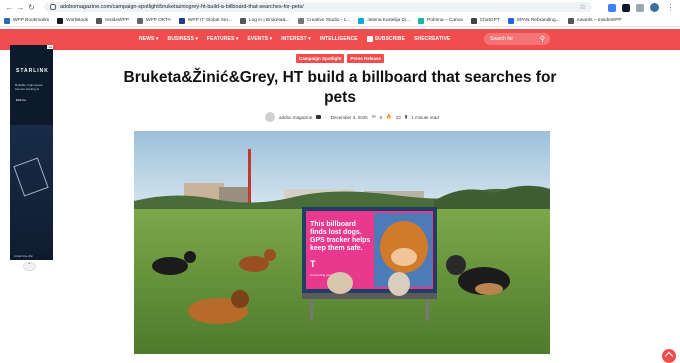 Image resolution: width=680 pixels, height=363 pixels. Describe the element at coordinates (20, 7) in the screenshot. I see `forward-icon: →` at that location.